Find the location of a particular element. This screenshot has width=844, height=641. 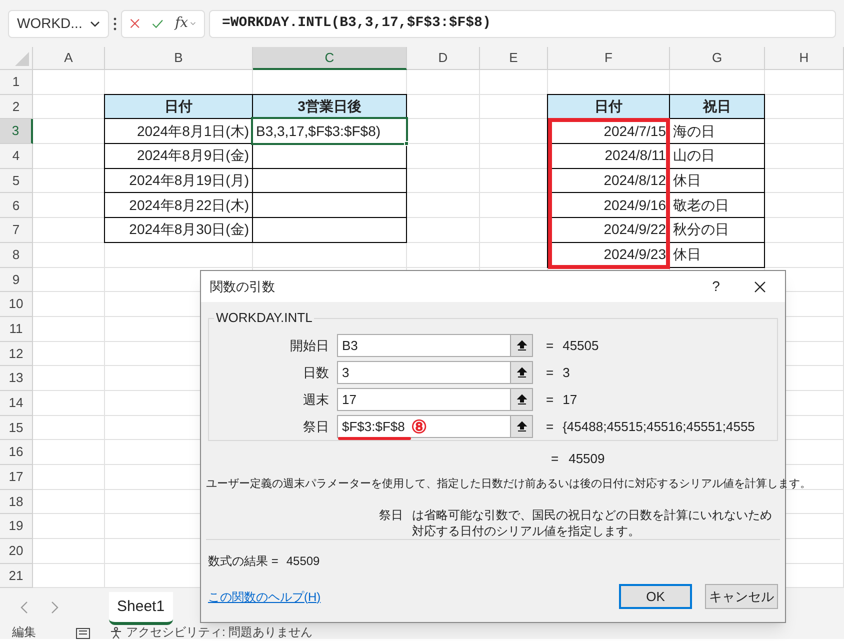

argument-name: 週末 is located at coordinates (316, 400).